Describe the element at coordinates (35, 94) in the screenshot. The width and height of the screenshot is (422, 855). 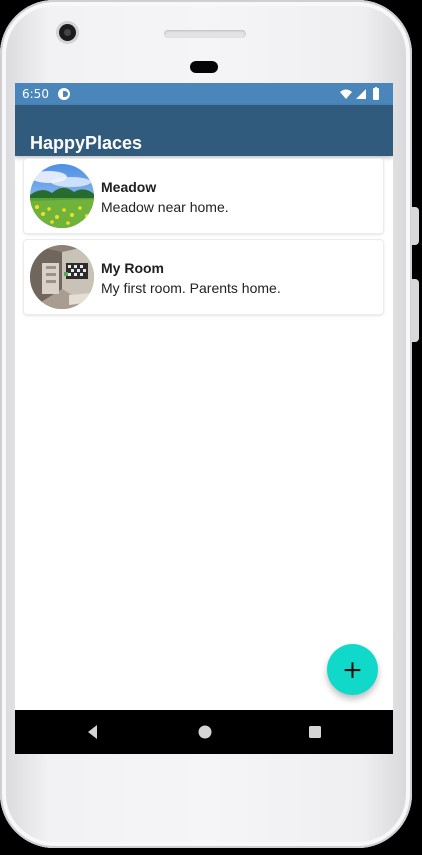
I see `status-time: 6:50` at that location.